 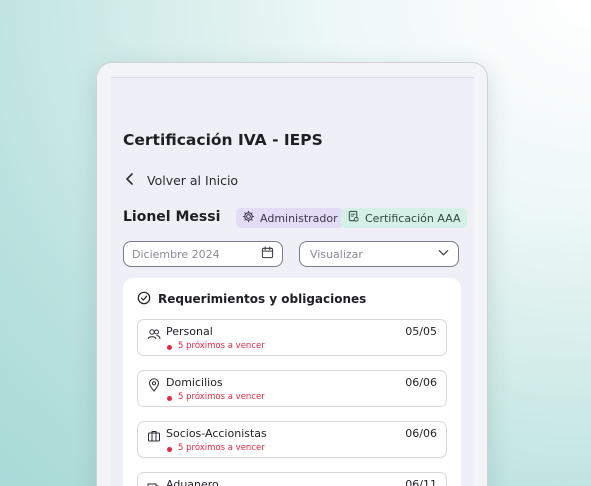 What do you see at coordinates (299, 218) in the screenshot?
I see `role-badge-label: Administrador` at bounding box center [299, 218].